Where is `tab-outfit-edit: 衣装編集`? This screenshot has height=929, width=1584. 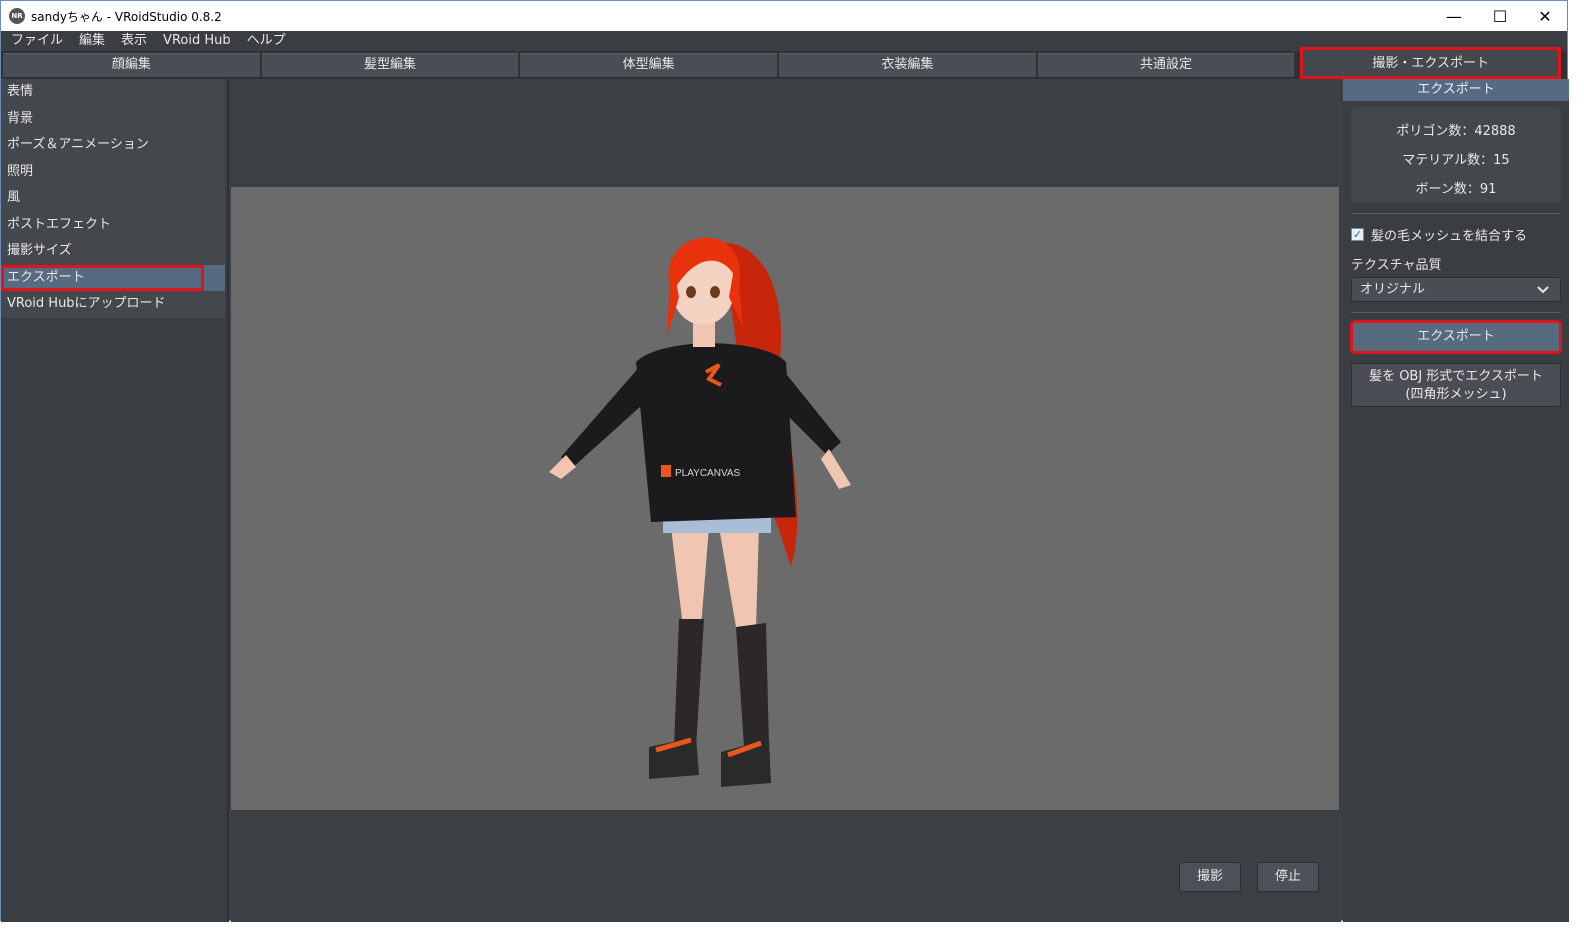 tab-outfit-edit: 衣装編集 is located at coordinates (907, 65).